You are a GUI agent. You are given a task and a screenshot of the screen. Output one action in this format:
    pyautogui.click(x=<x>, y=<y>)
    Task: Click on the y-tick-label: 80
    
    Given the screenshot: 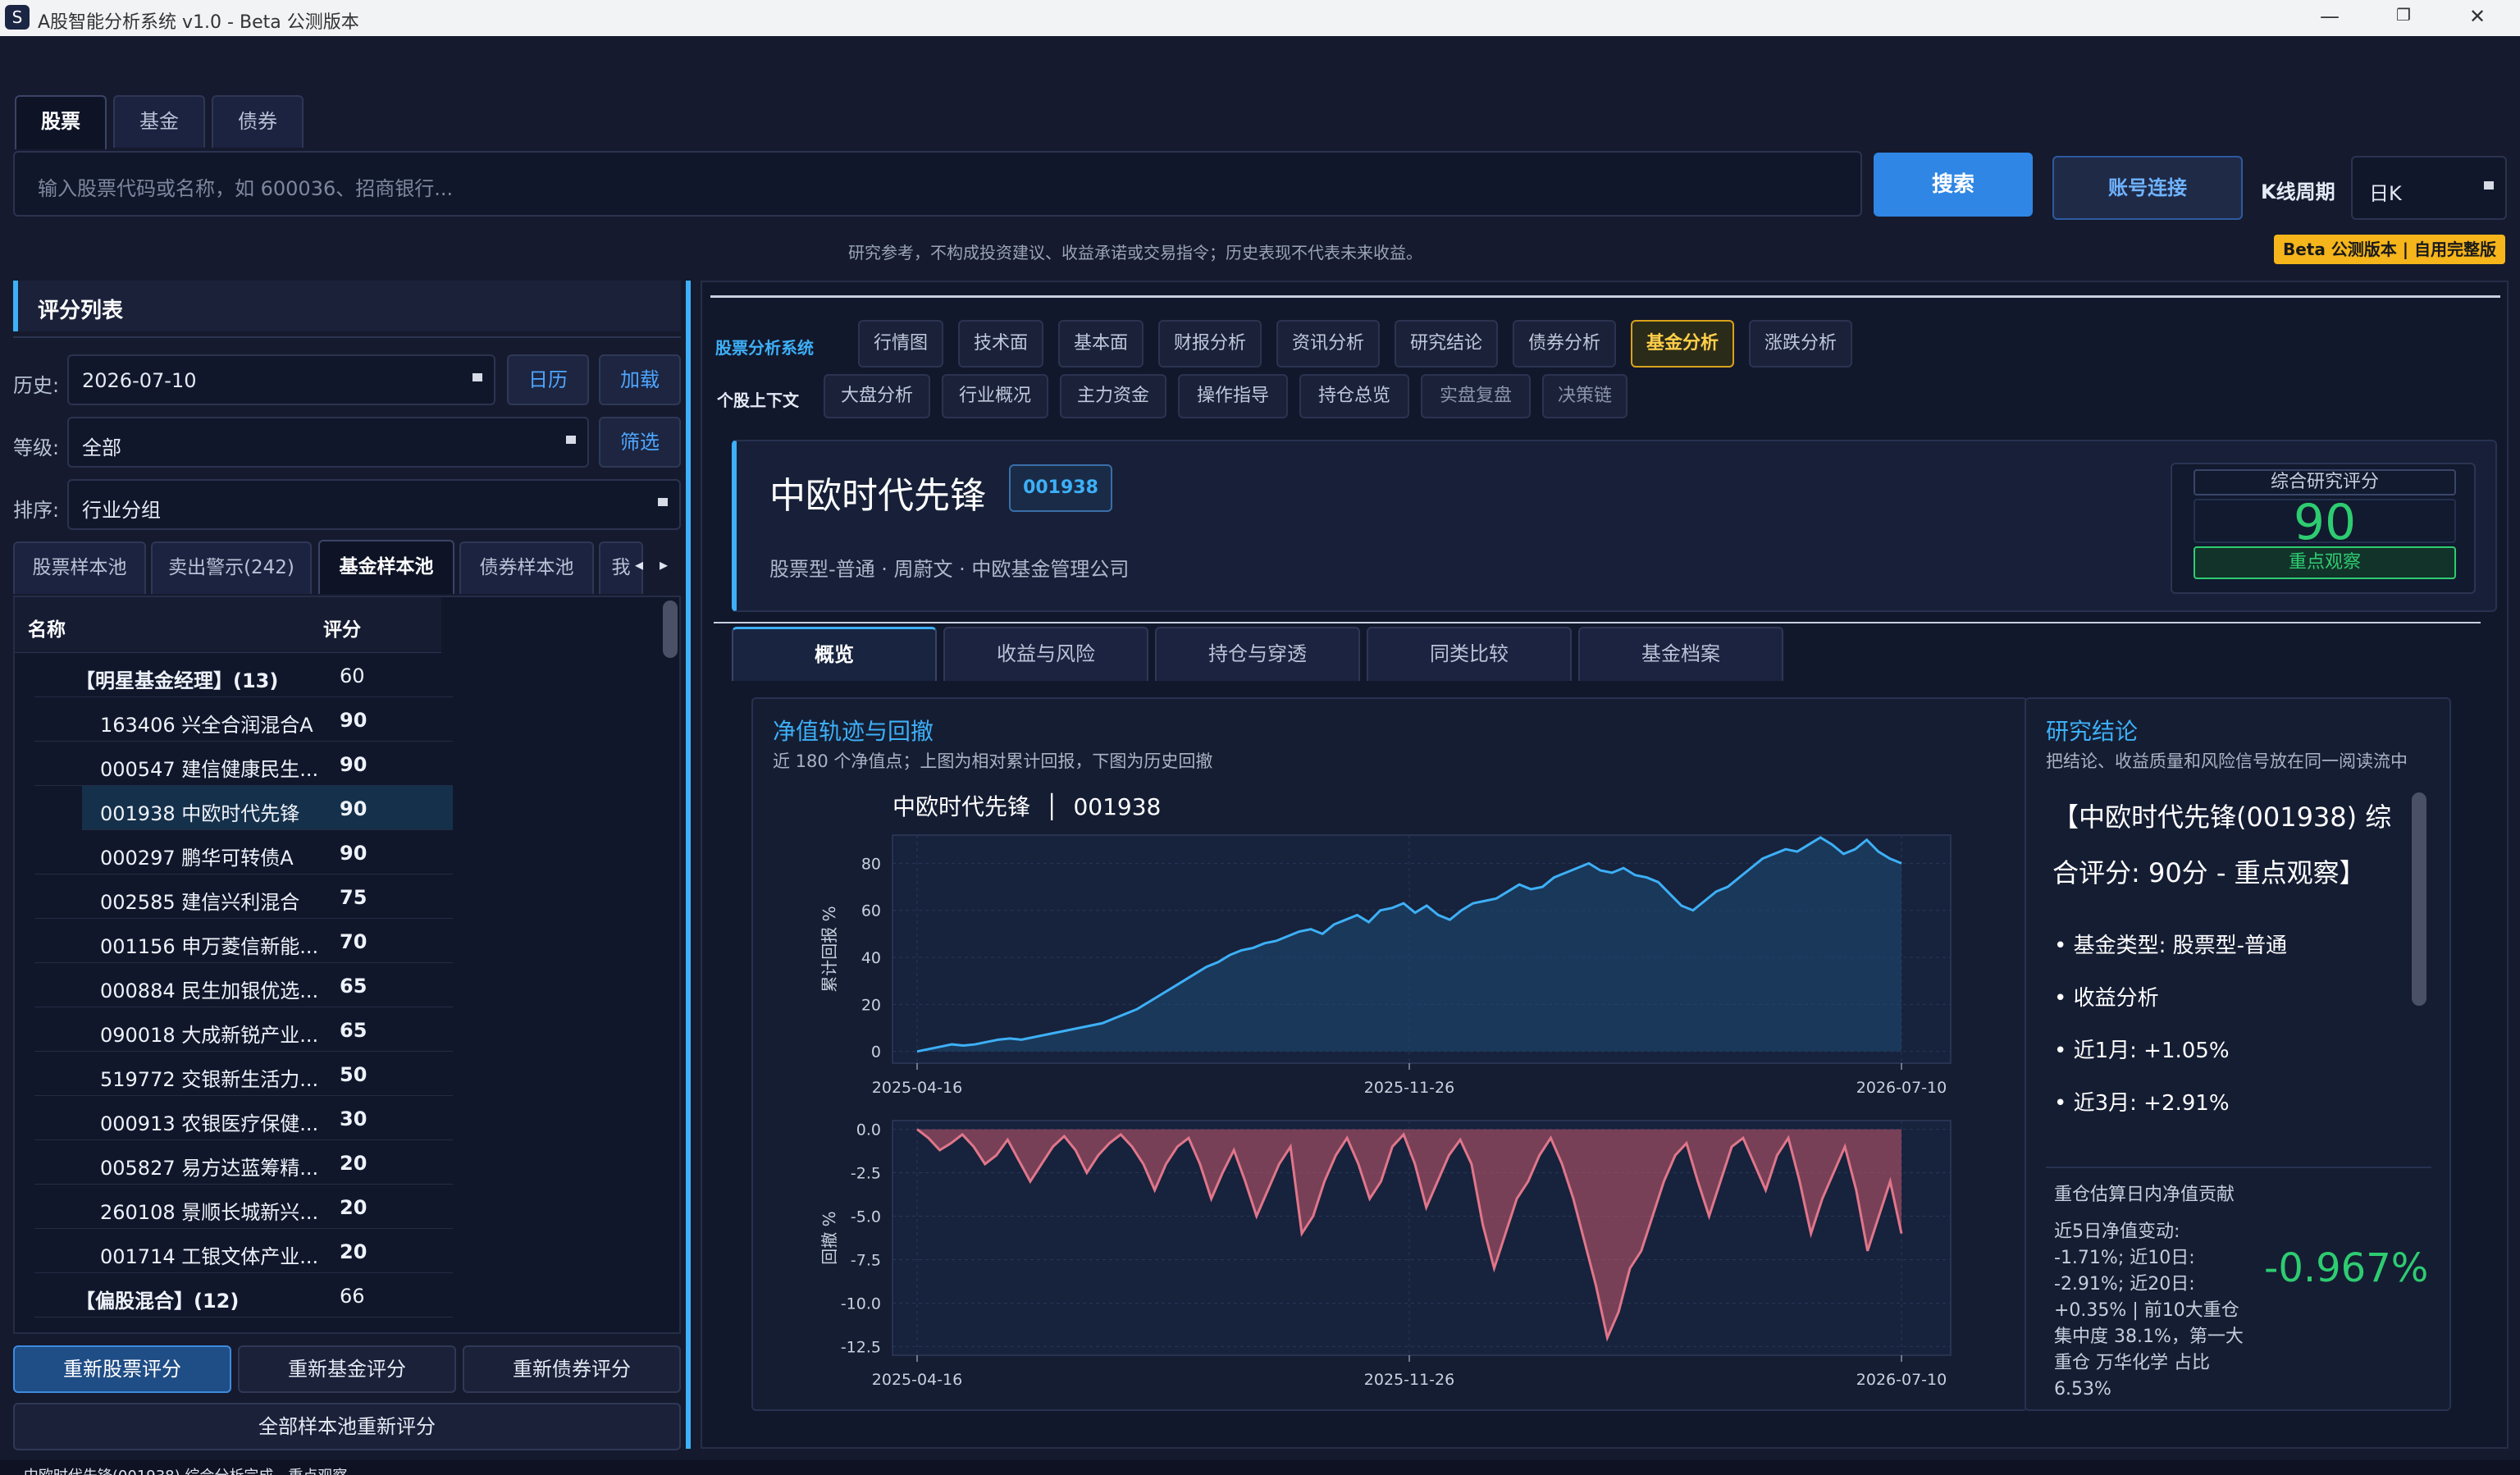 What is the action you would take?
    pyautogui.click(x=871, y=864)
    